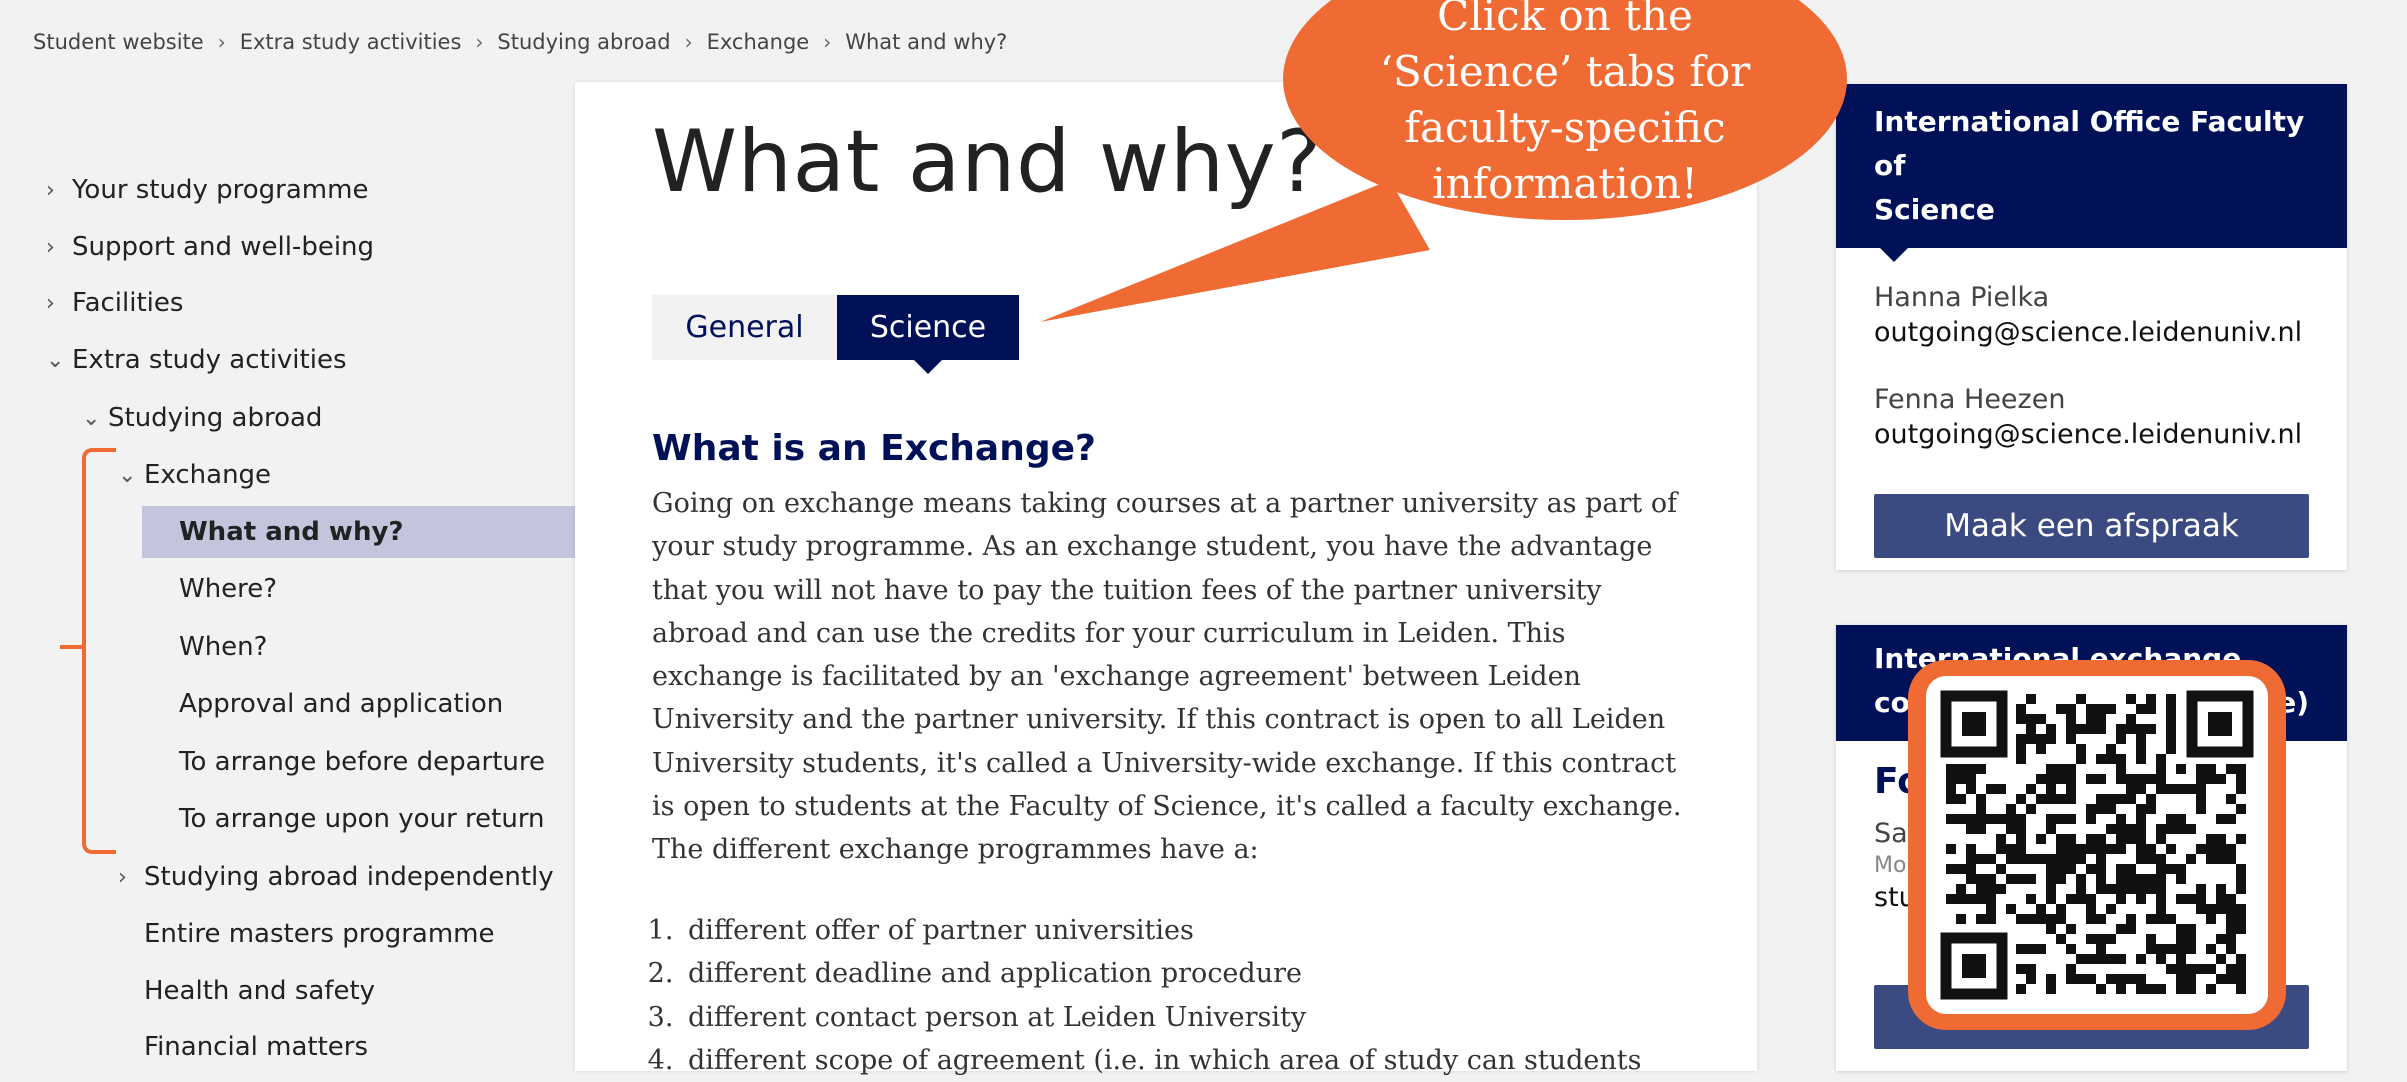 This screenshot has height=1082, width=2407. I want to click on sidebar-item-financial: Financial matters, so click(256, 1047).